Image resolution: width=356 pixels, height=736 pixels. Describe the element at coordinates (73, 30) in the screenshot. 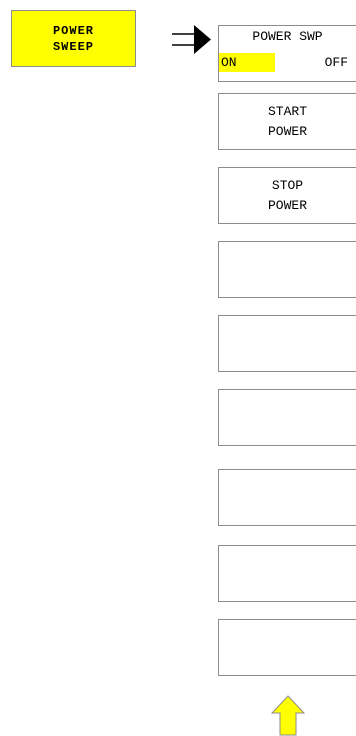

I see `hardkey-label-line1: POWER` at that location.